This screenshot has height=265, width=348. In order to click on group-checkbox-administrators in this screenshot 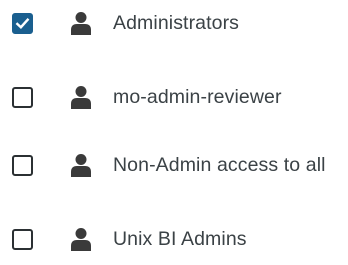, I will do `click(22, 23)`.